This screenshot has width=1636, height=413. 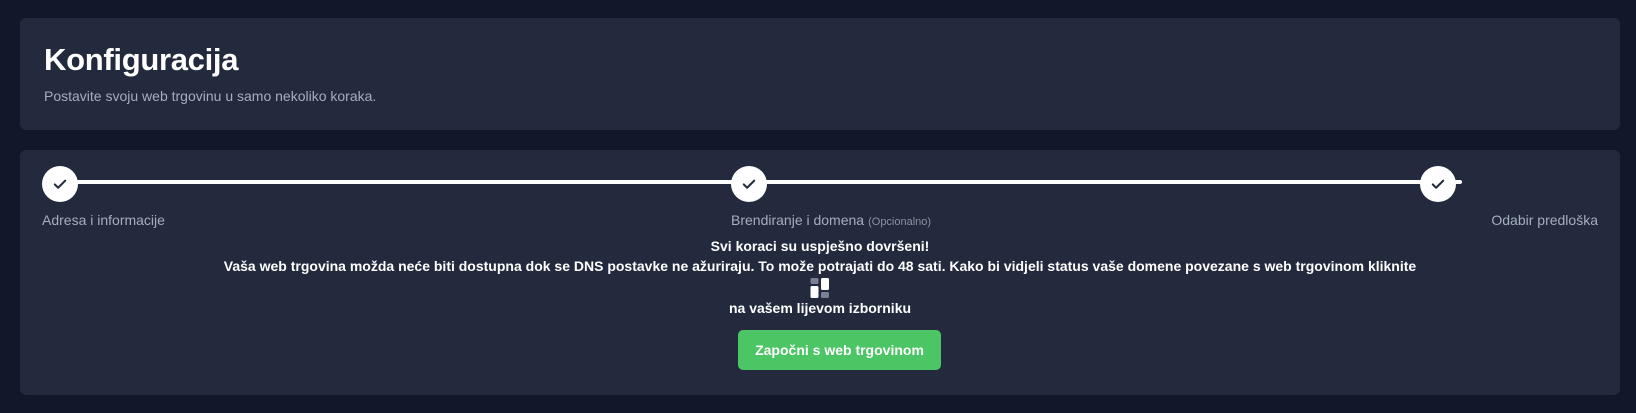 I want to click on step-2-check, so click(x=749, y=184).